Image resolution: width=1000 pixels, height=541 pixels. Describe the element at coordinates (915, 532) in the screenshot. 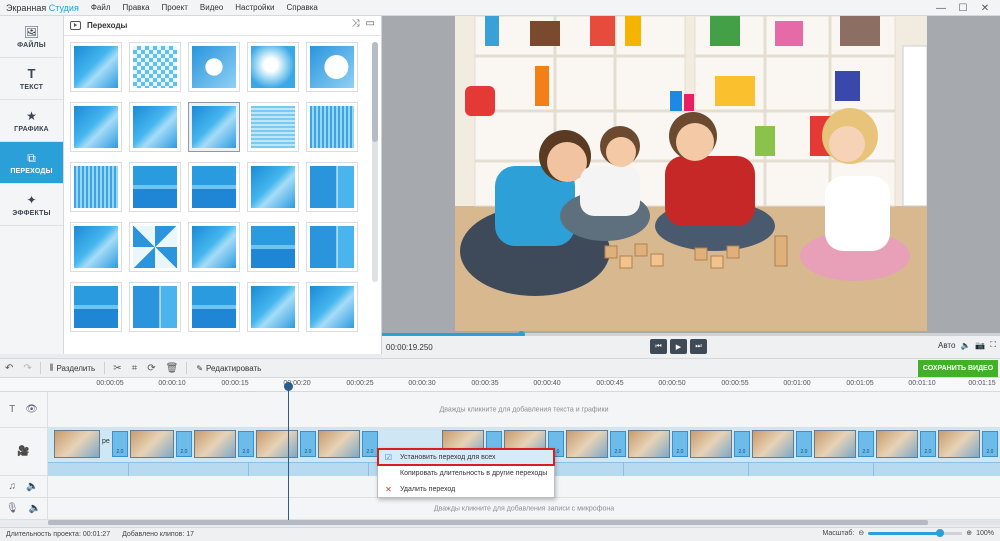

I see `zoom-slider` at that location.